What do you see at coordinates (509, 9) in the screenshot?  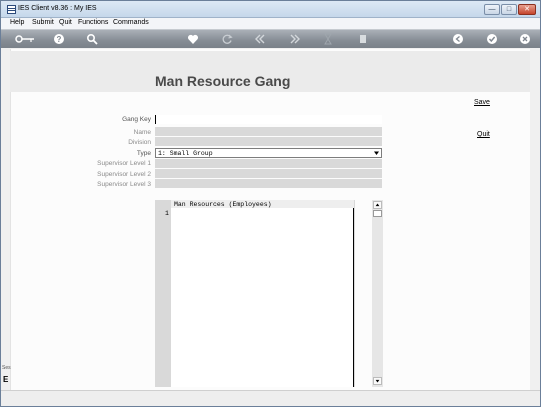 I see `maximize-button: □` at bounding box center [509, 9].